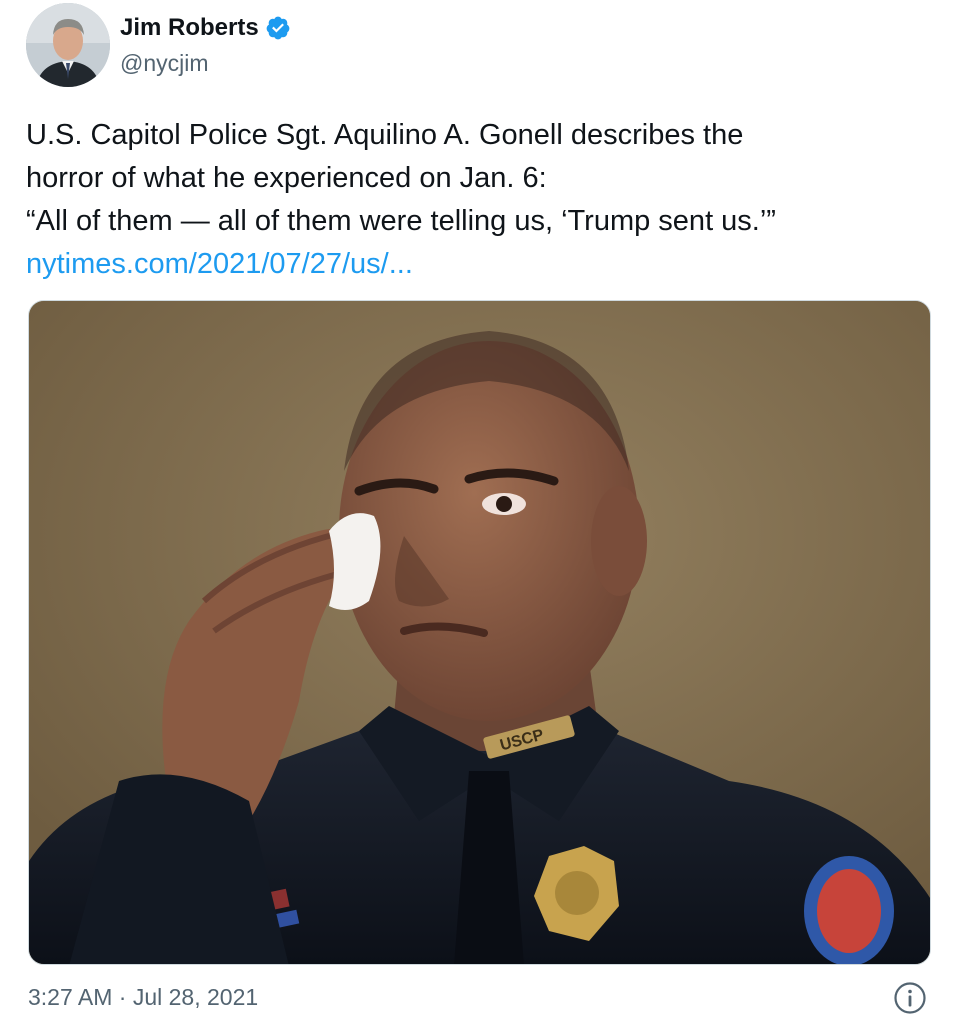 This screenshot has height=1024, width=957. I want to click on avatar-portrait, so click(68, 45).